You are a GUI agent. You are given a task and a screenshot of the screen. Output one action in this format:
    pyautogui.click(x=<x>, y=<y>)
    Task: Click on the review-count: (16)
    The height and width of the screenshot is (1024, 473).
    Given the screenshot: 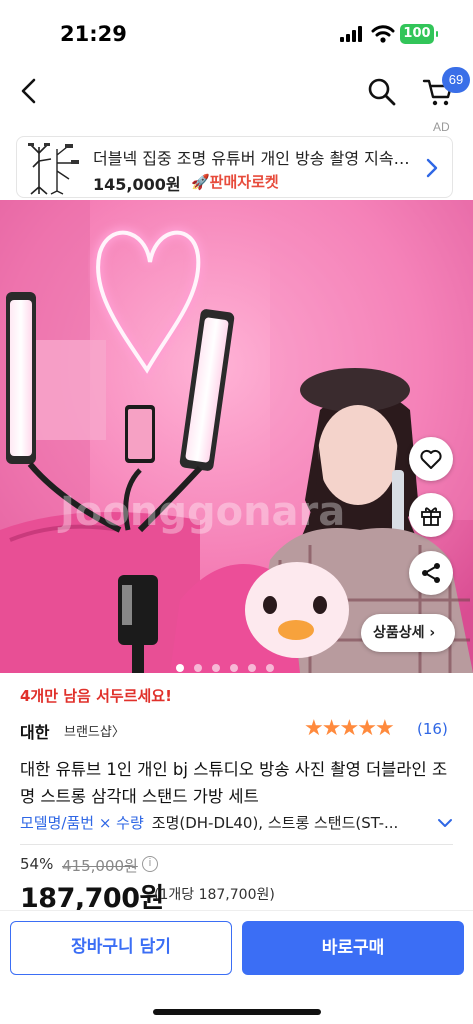 What is the action you would take?
    pyautogui.click(x=432, y=729)
    